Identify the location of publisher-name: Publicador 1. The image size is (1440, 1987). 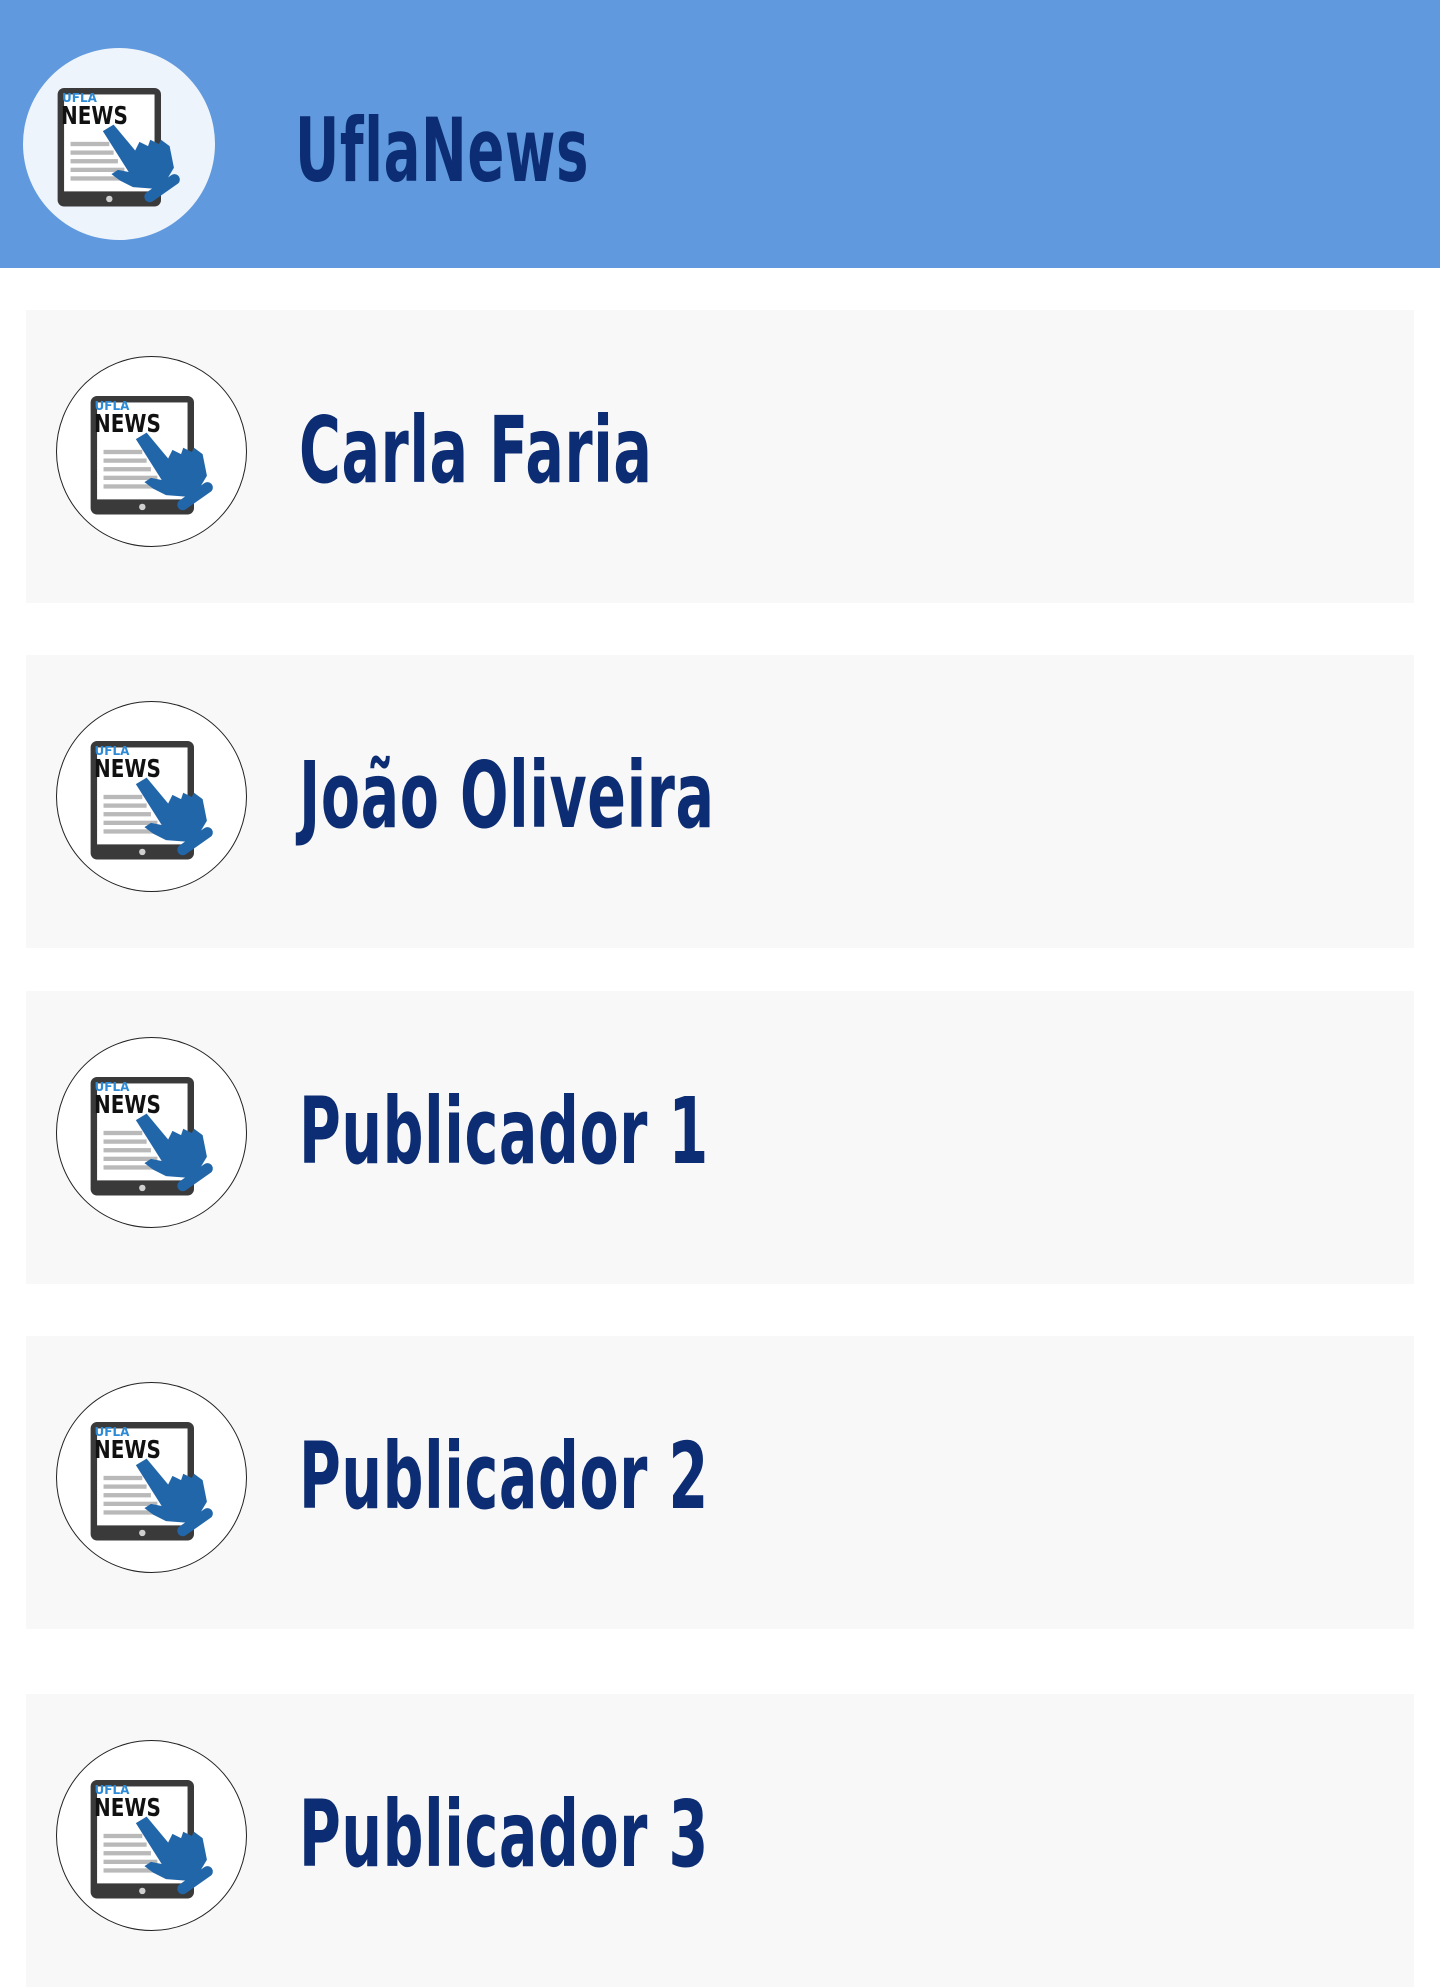
(504, 1131).